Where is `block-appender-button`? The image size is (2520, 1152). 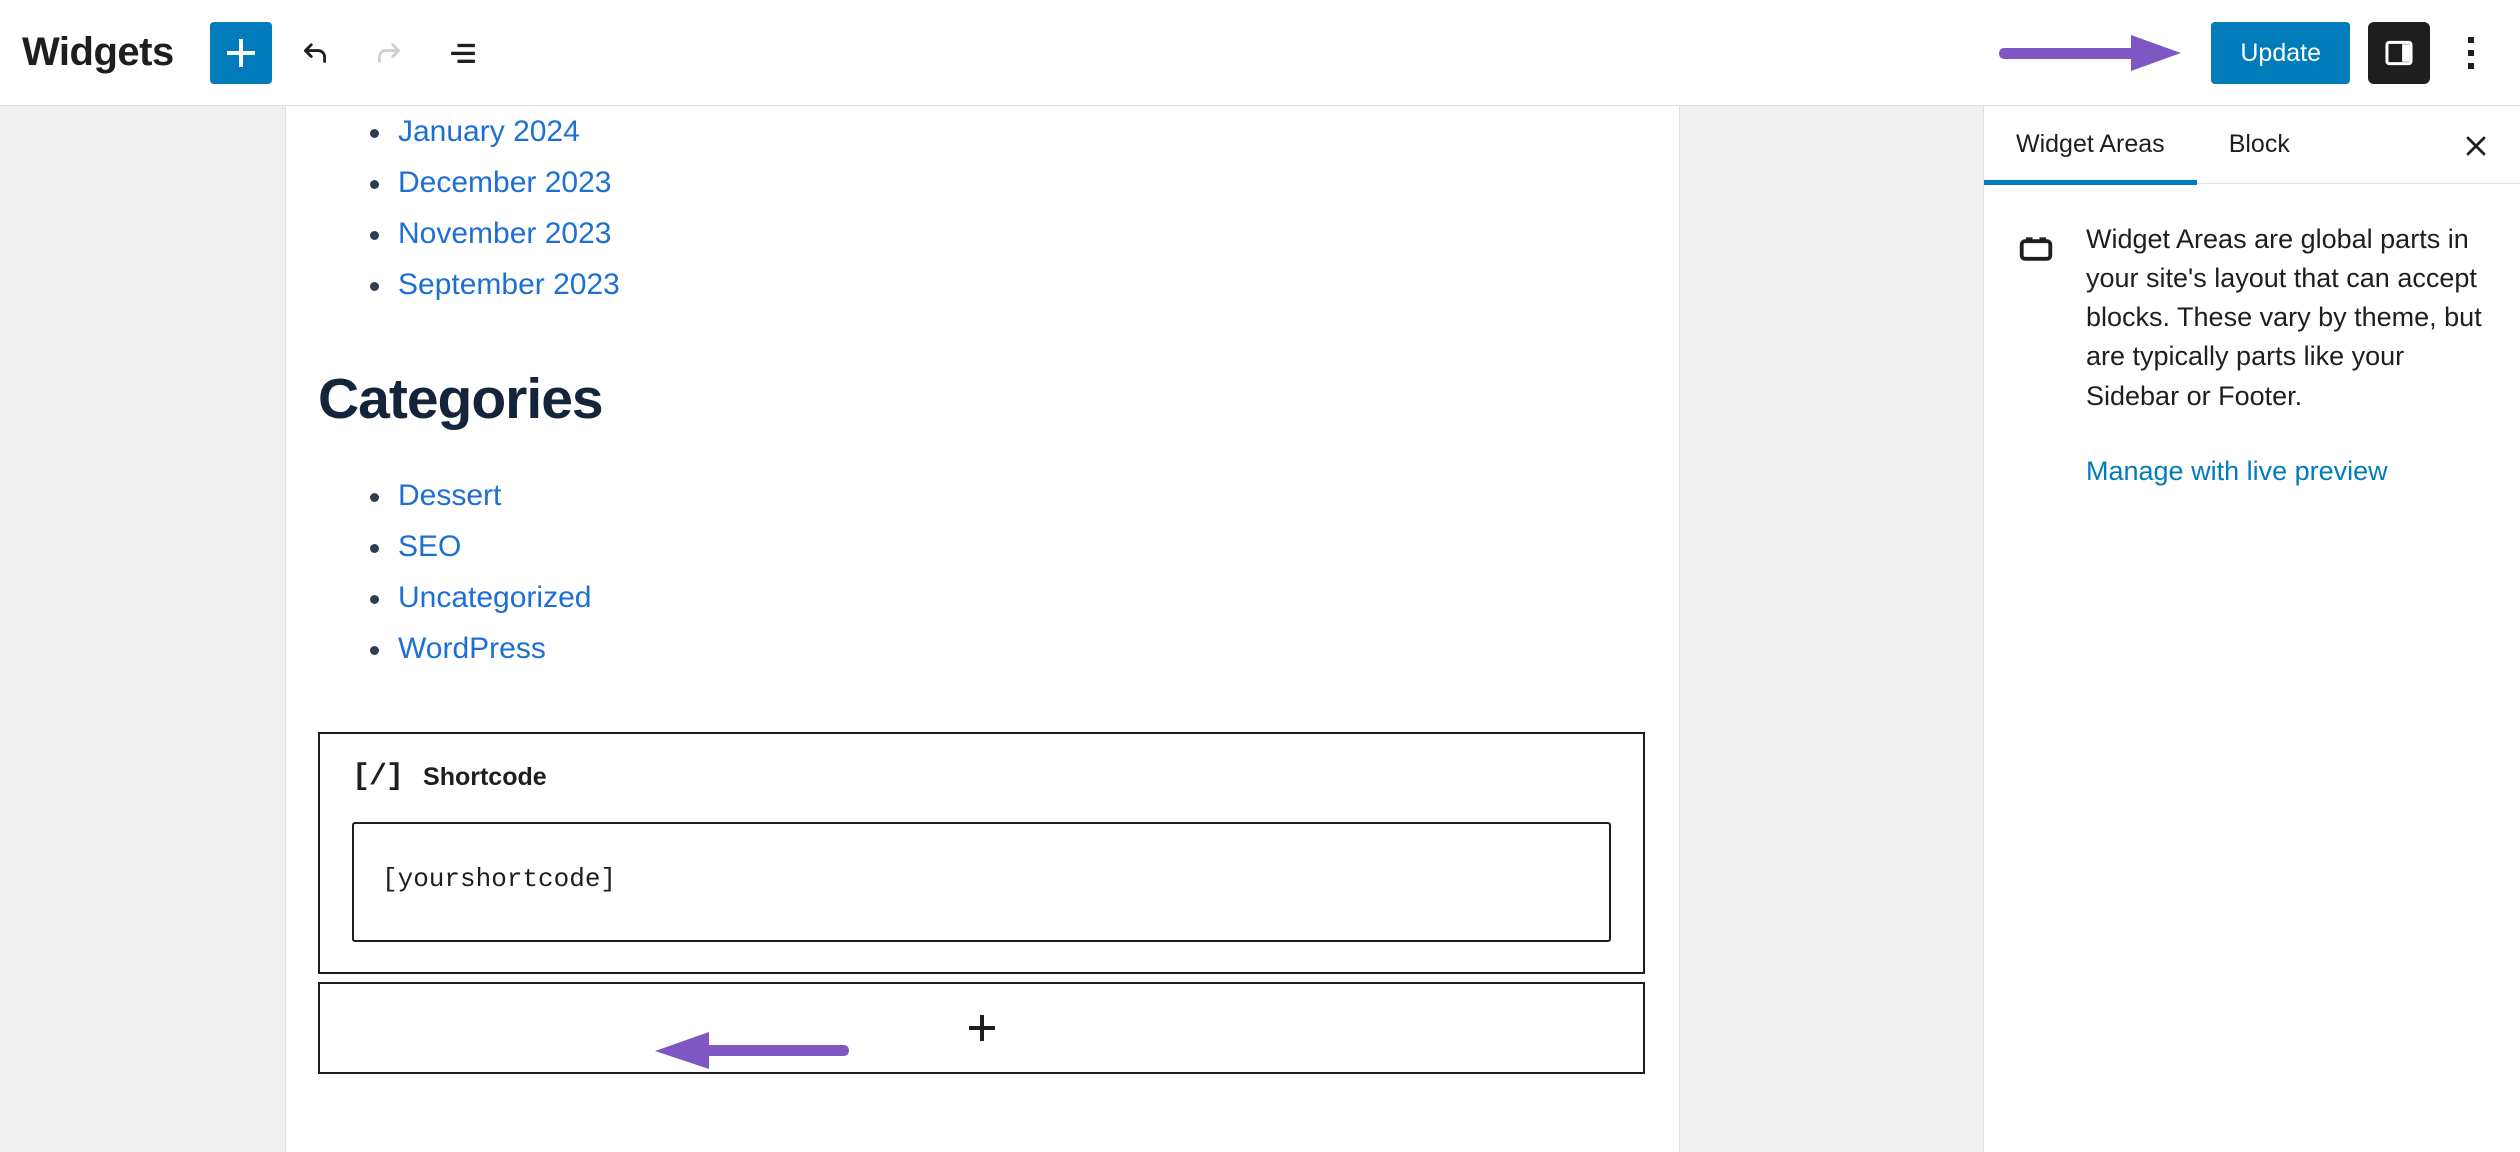 block-appender-button is located at coordinates (981, 1028).